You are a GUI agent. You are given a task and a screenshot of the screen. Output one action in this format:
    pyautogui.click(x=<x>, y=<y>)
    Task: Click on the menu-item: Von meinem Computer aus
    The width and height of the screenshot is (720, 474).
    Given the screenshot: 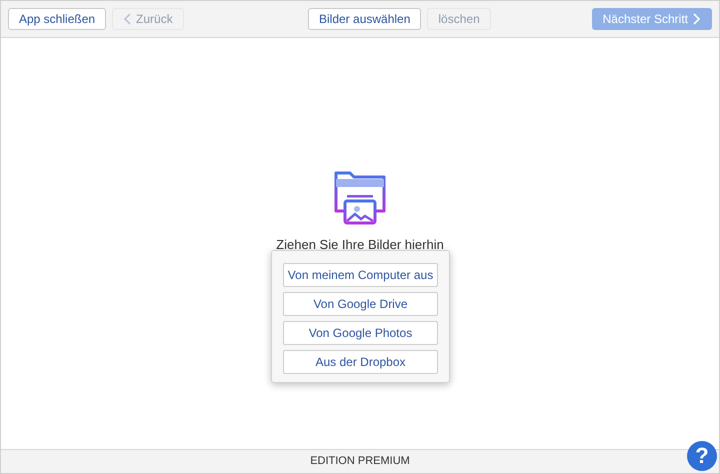 What is the action you would take?
    pyautogui.click(x=360, y=275)
    